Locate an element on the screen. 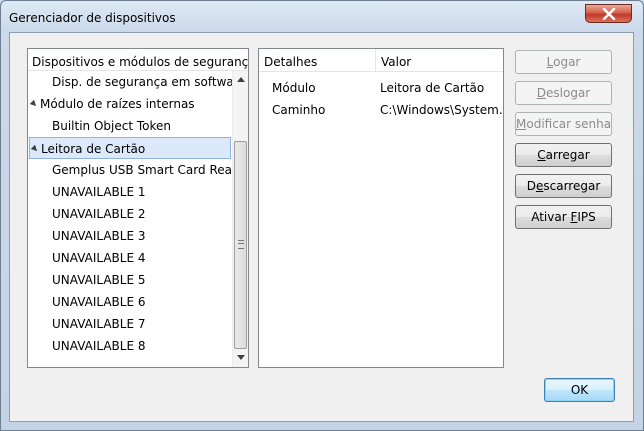 This screenshot has width=644, height=431. tree-item: Builtin Object Token is located at coordinates (130, 126).